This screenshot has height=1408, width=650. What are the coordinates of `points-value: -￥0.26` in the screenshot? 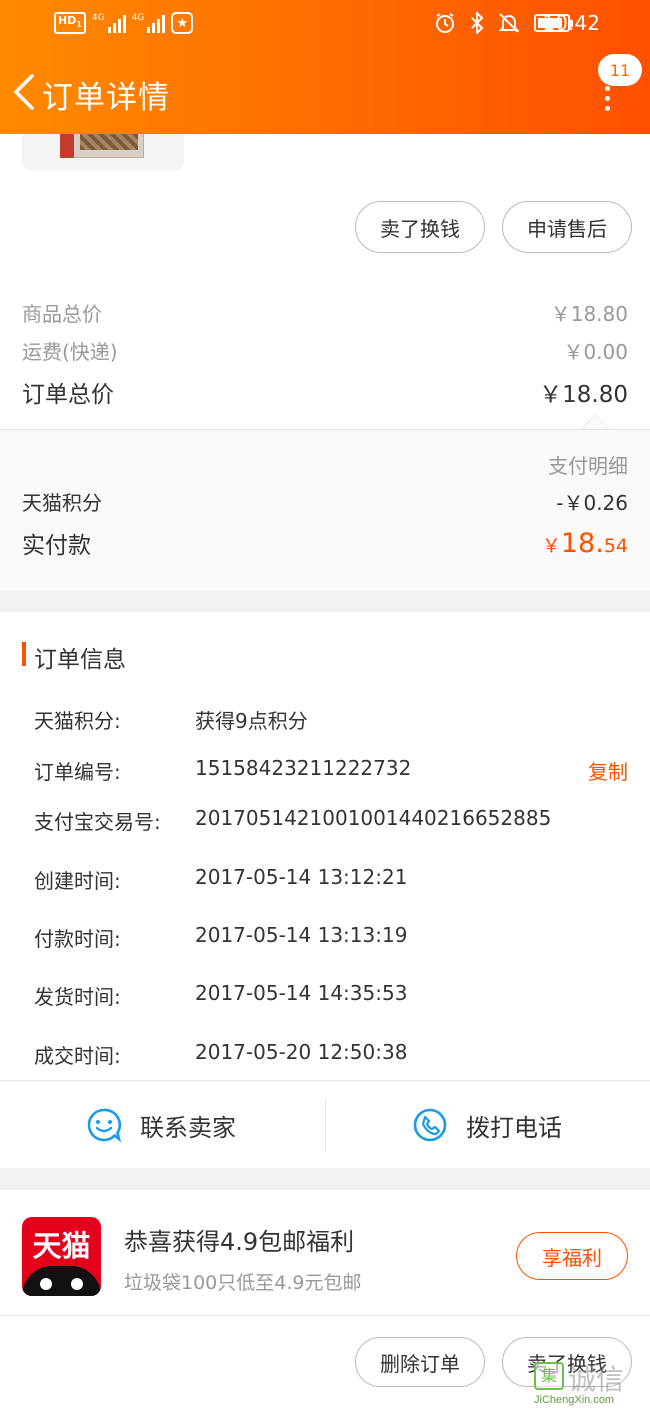 It's located at (592, 503).